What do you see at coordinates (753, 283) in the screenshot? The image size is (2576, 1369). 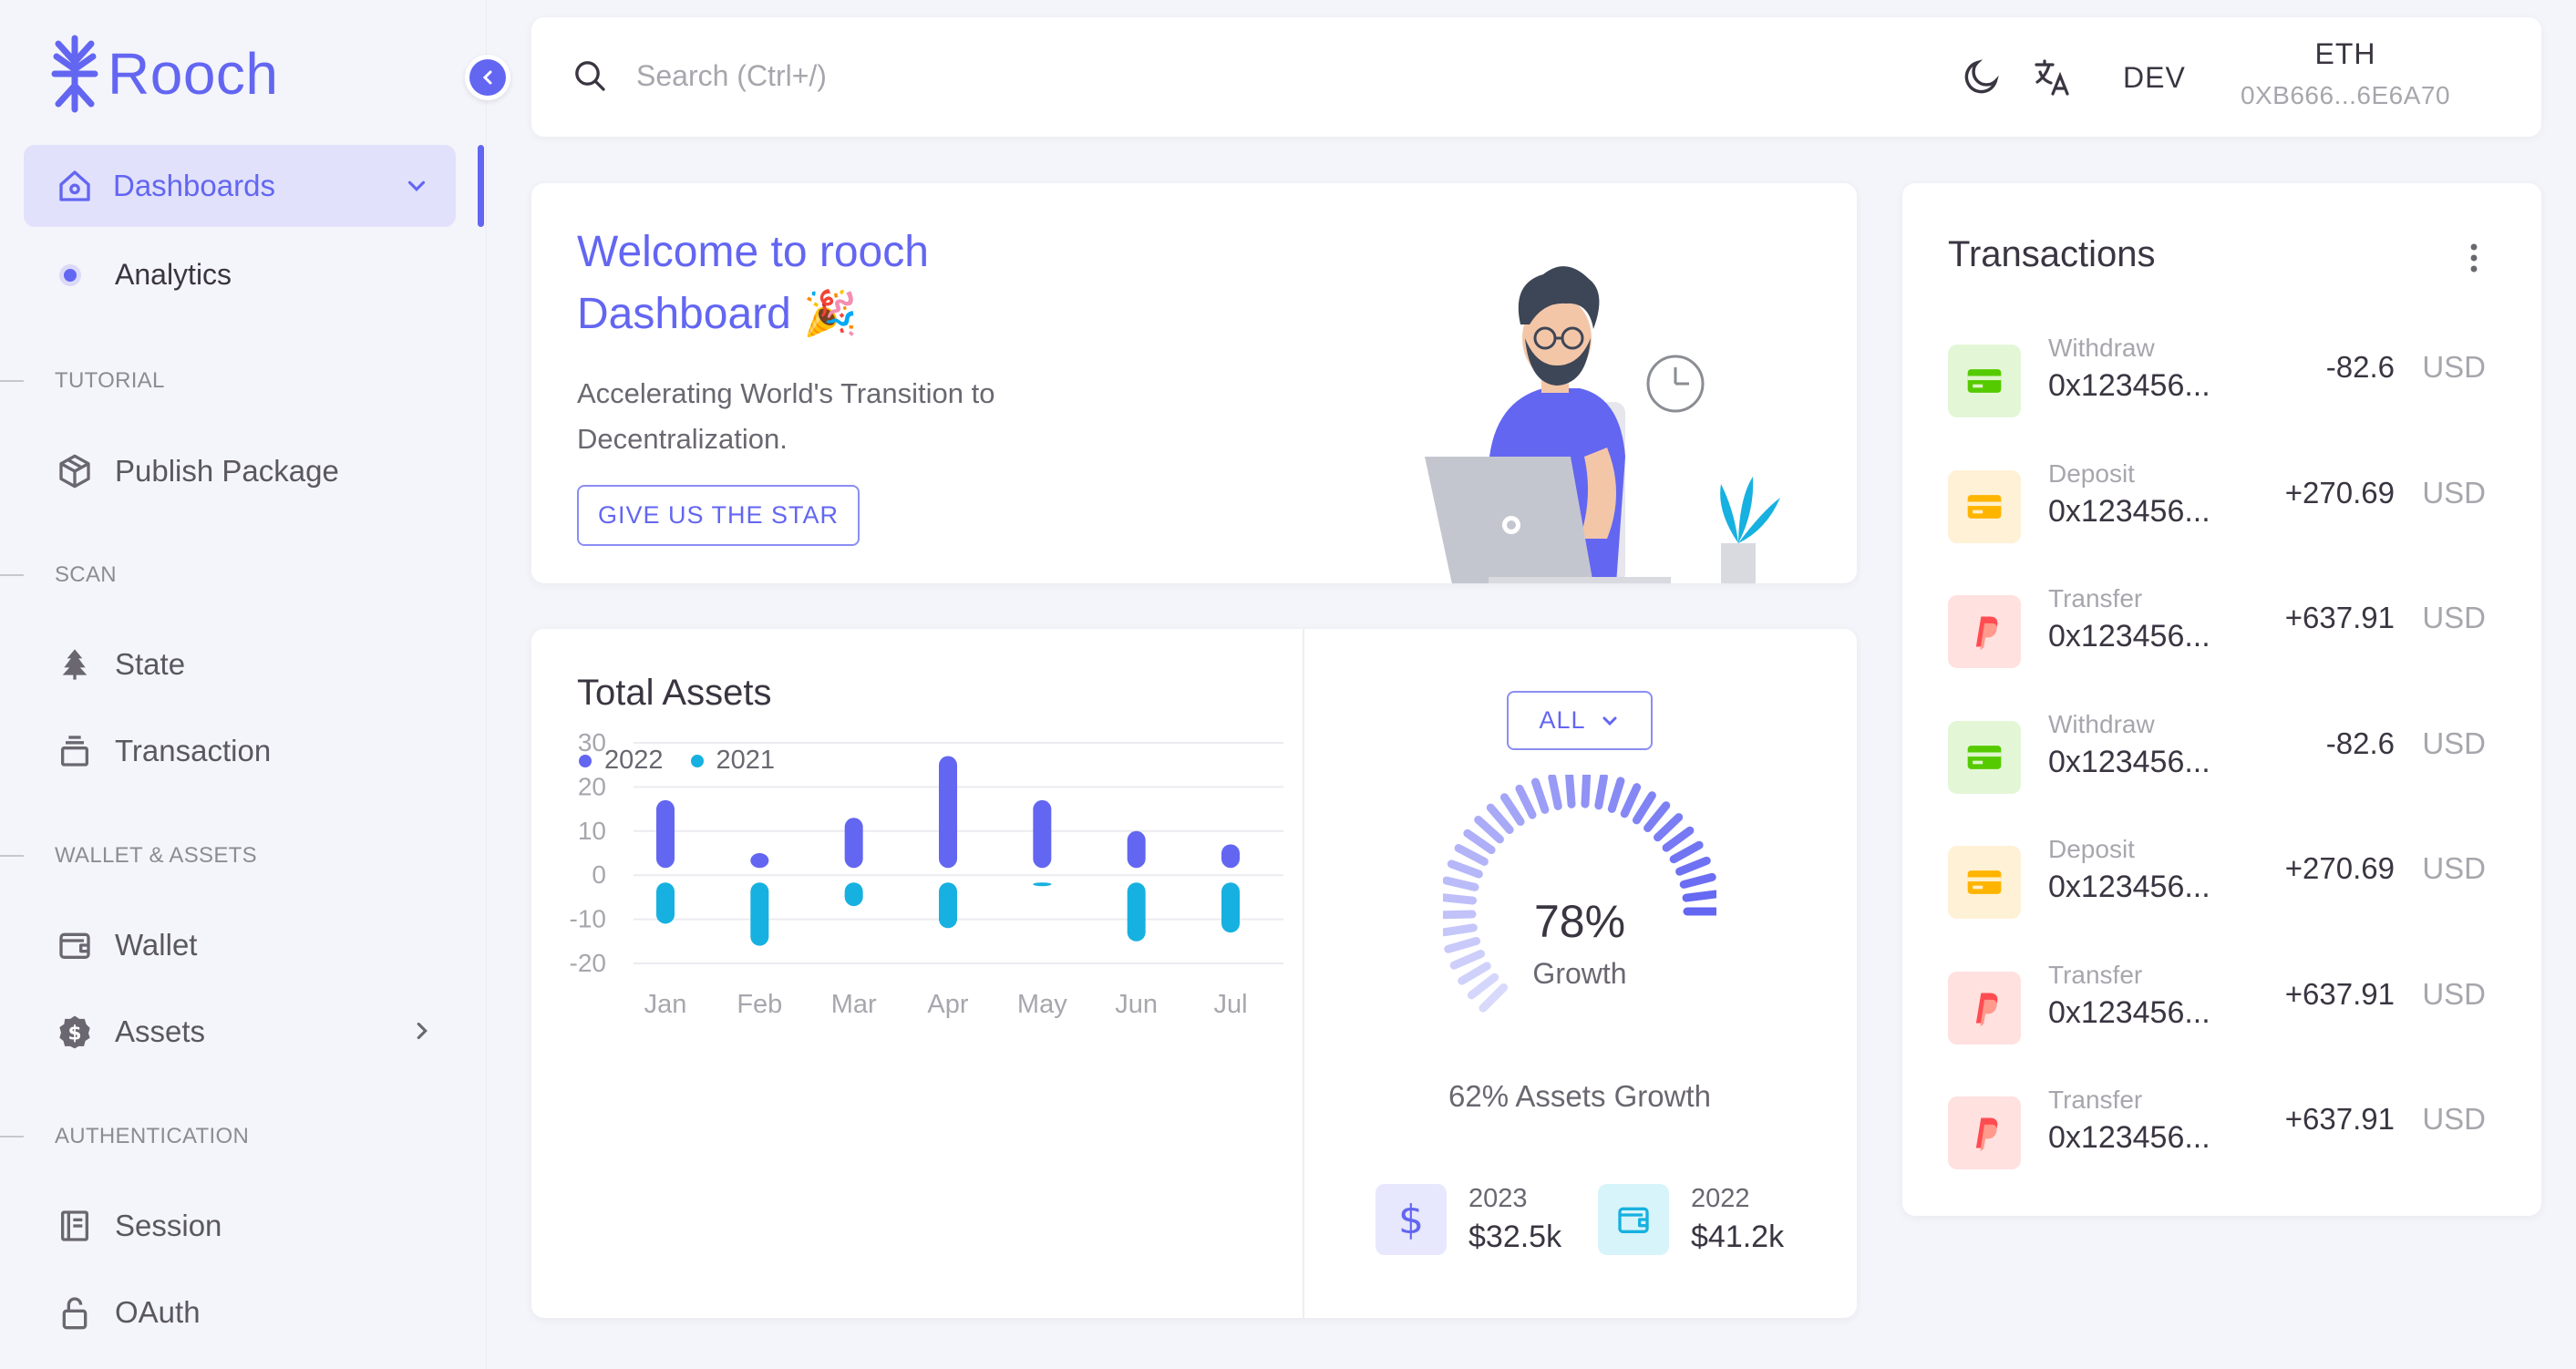 I see `welcome-title: Welcome to rooch Dashboard 🎉` at bounding box center [753, 283].